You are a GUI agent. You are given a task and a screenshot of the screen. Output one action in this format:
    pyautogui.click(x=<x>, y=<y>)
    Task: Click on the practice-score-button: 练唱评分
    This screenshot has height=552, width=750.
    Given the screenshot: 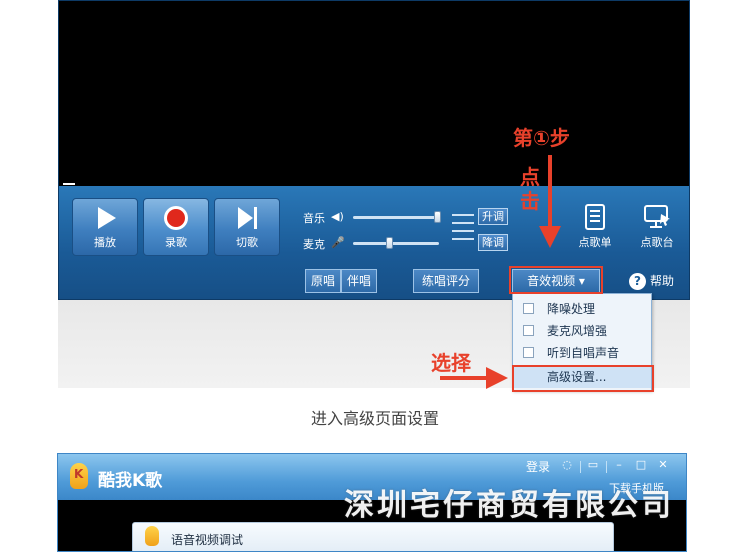 What is the action you would take?
    pyautogui.click(x=446, y=281)
    